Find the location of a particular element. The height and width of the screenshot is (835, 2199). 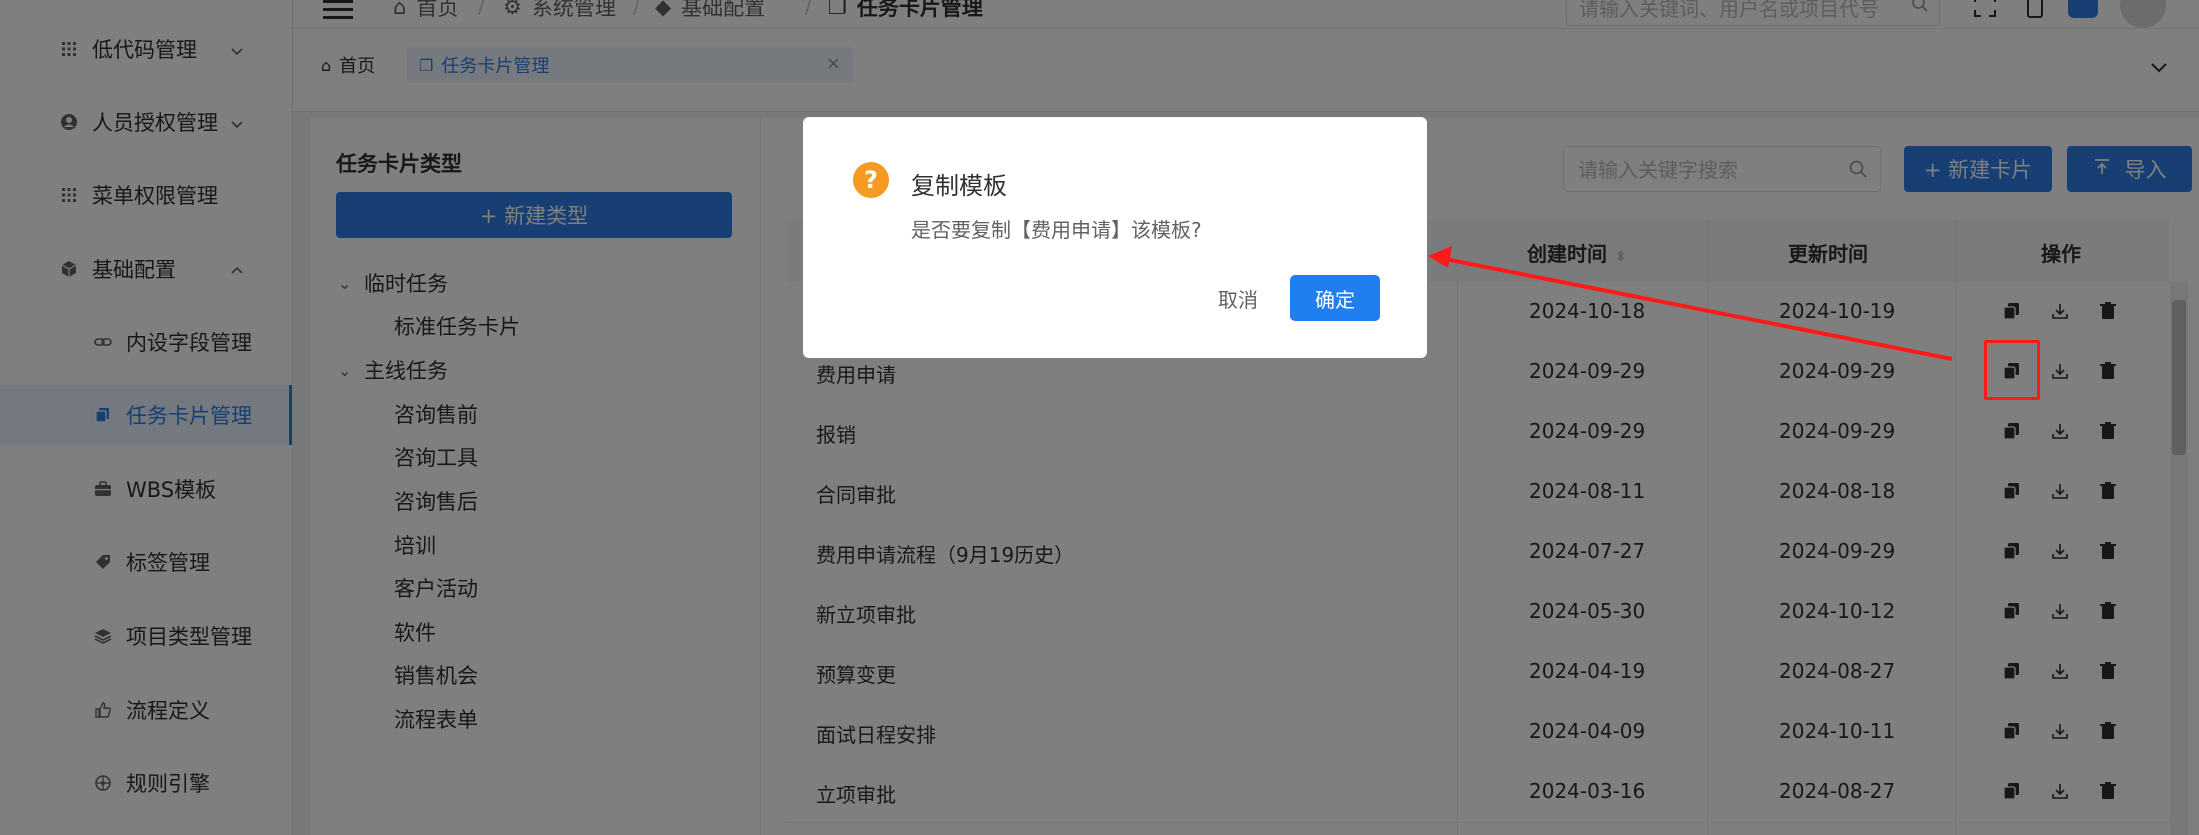

copy-template-dialog: ? 复制模板 是否要复制【费用申请】该模板? 取消 确定 is located at coordinates (1115, 237).